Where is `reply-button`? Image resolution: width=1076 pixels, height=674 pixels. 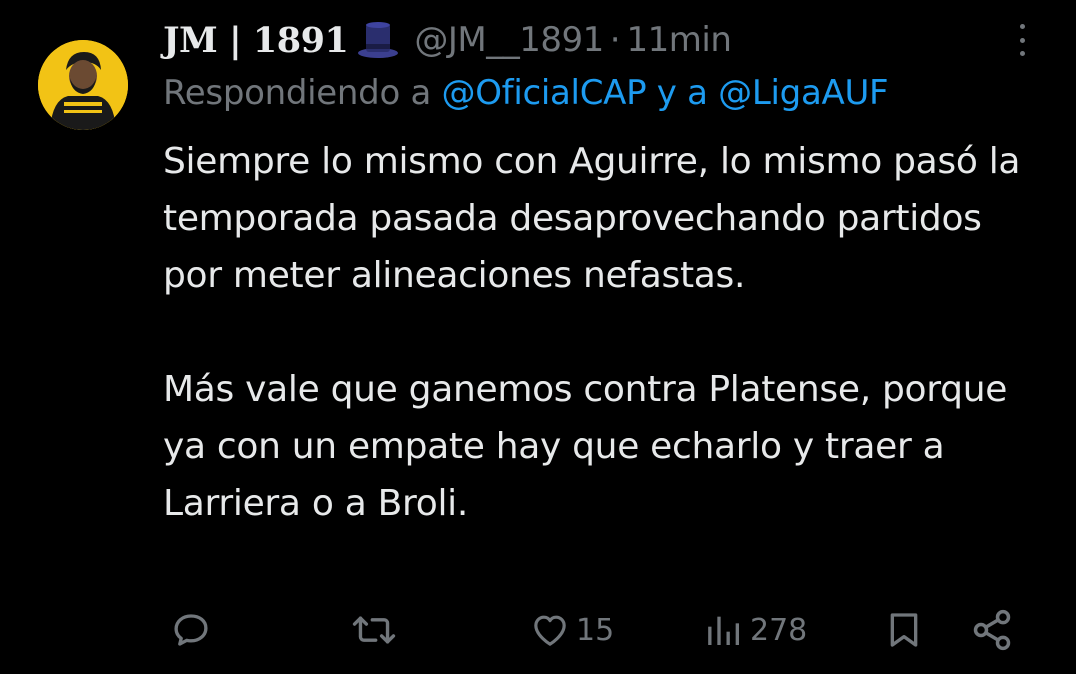
reply-button is located at coordinates (191, 630).